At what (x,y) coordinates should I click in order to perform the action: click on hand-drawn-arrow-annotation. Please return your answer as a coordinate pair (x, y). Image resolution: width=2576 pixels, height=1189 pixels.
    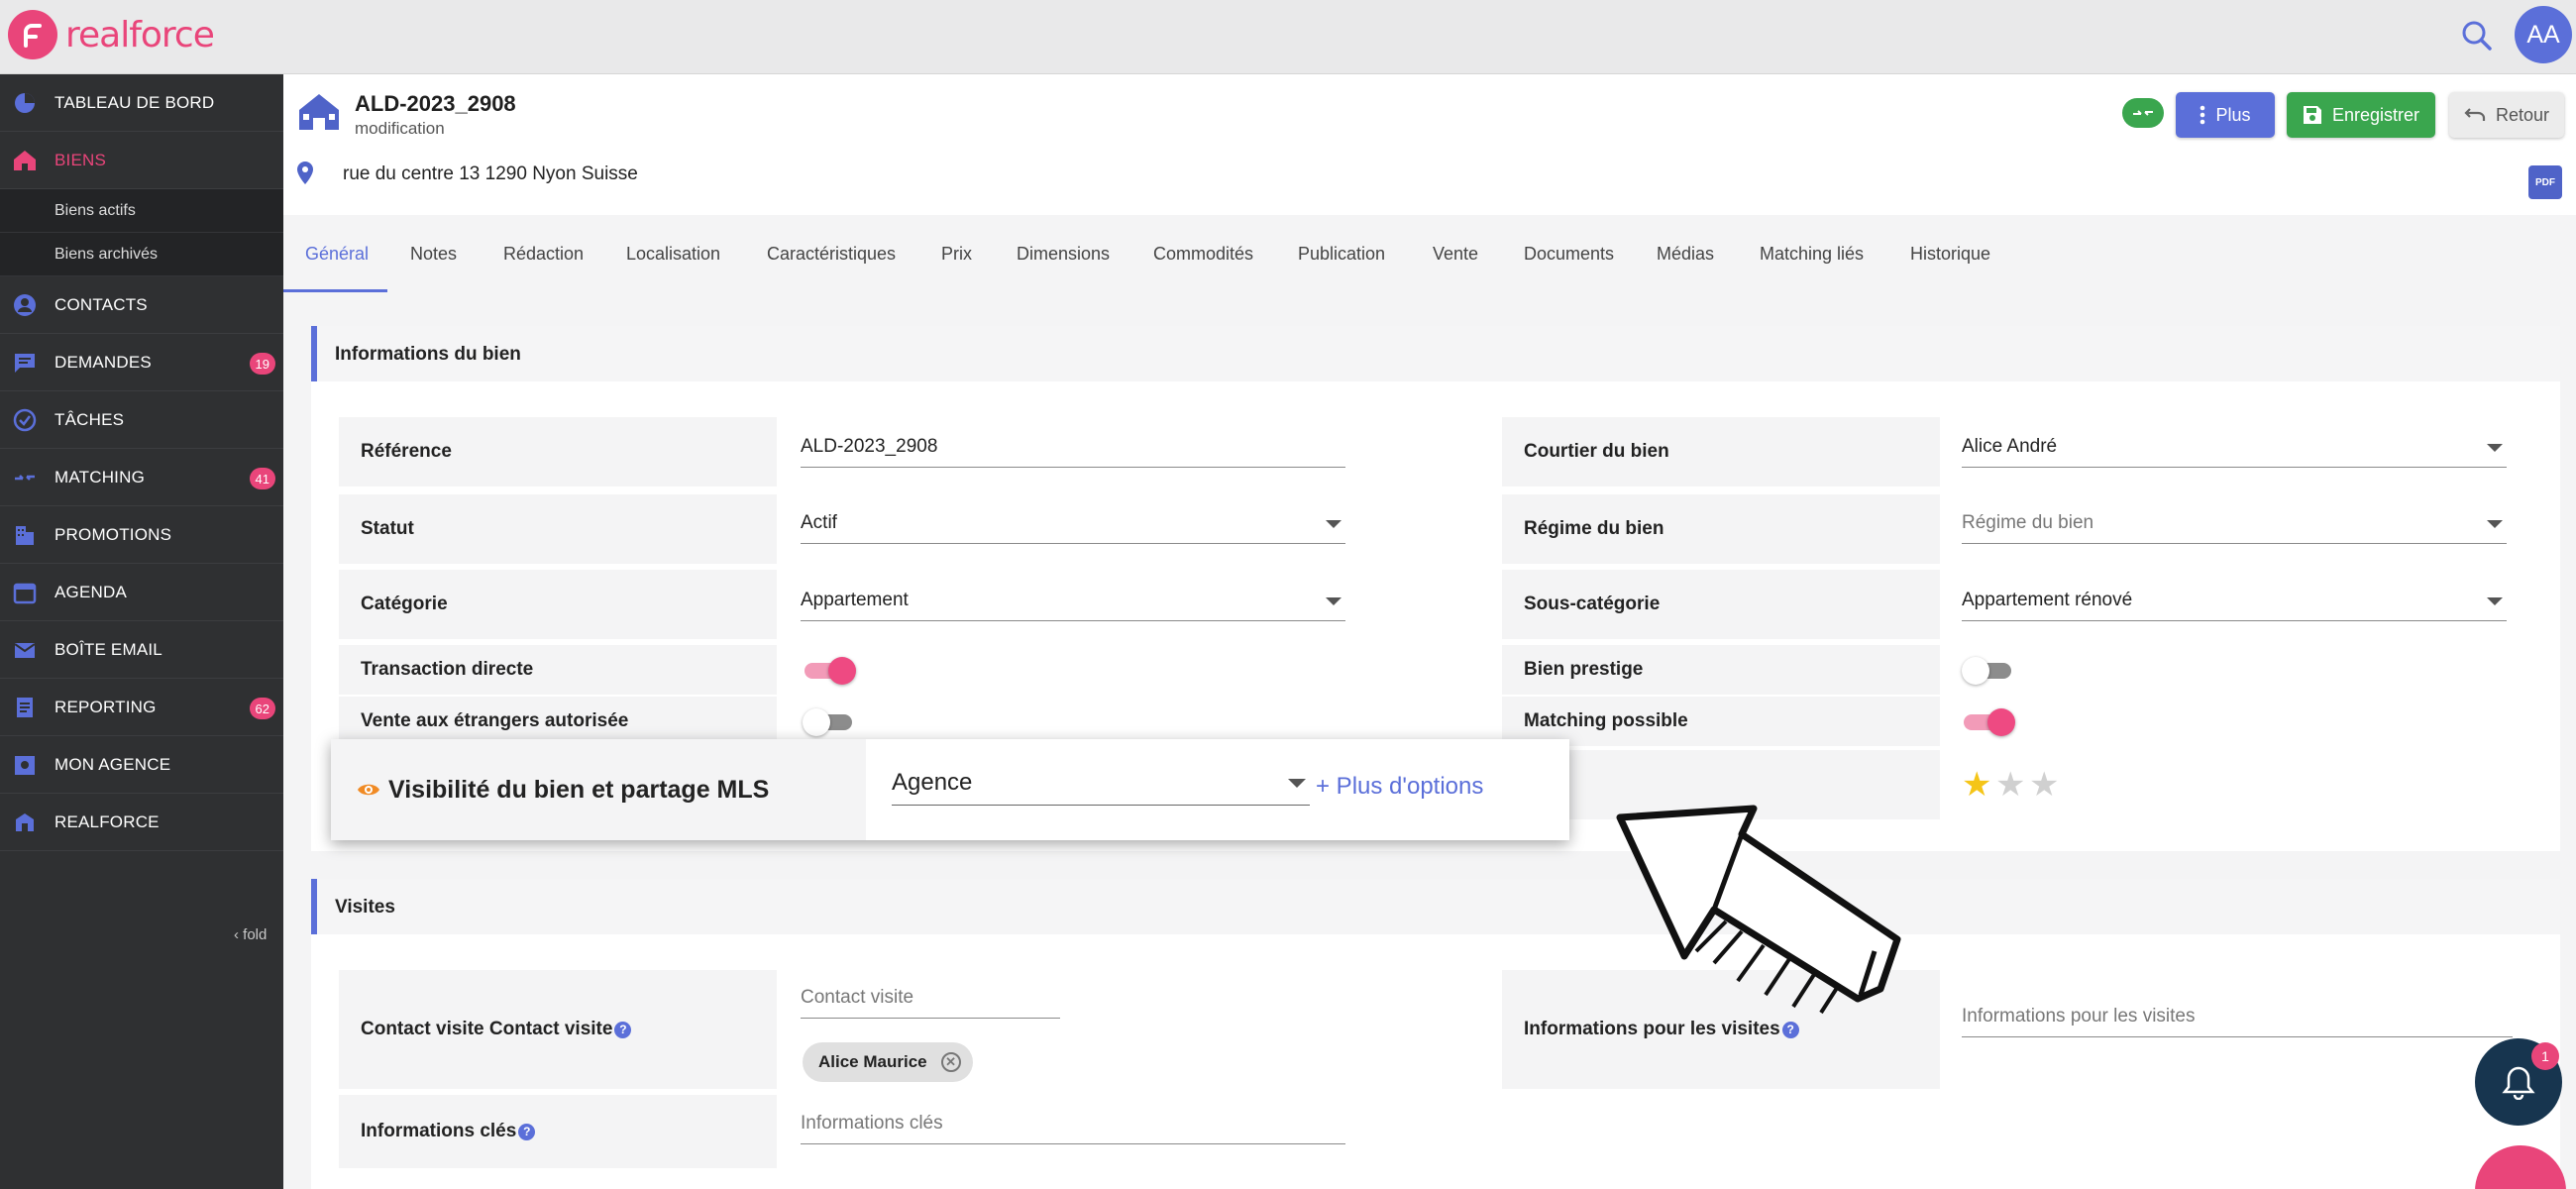
    Looking at the image, I should click on (1758, 910).